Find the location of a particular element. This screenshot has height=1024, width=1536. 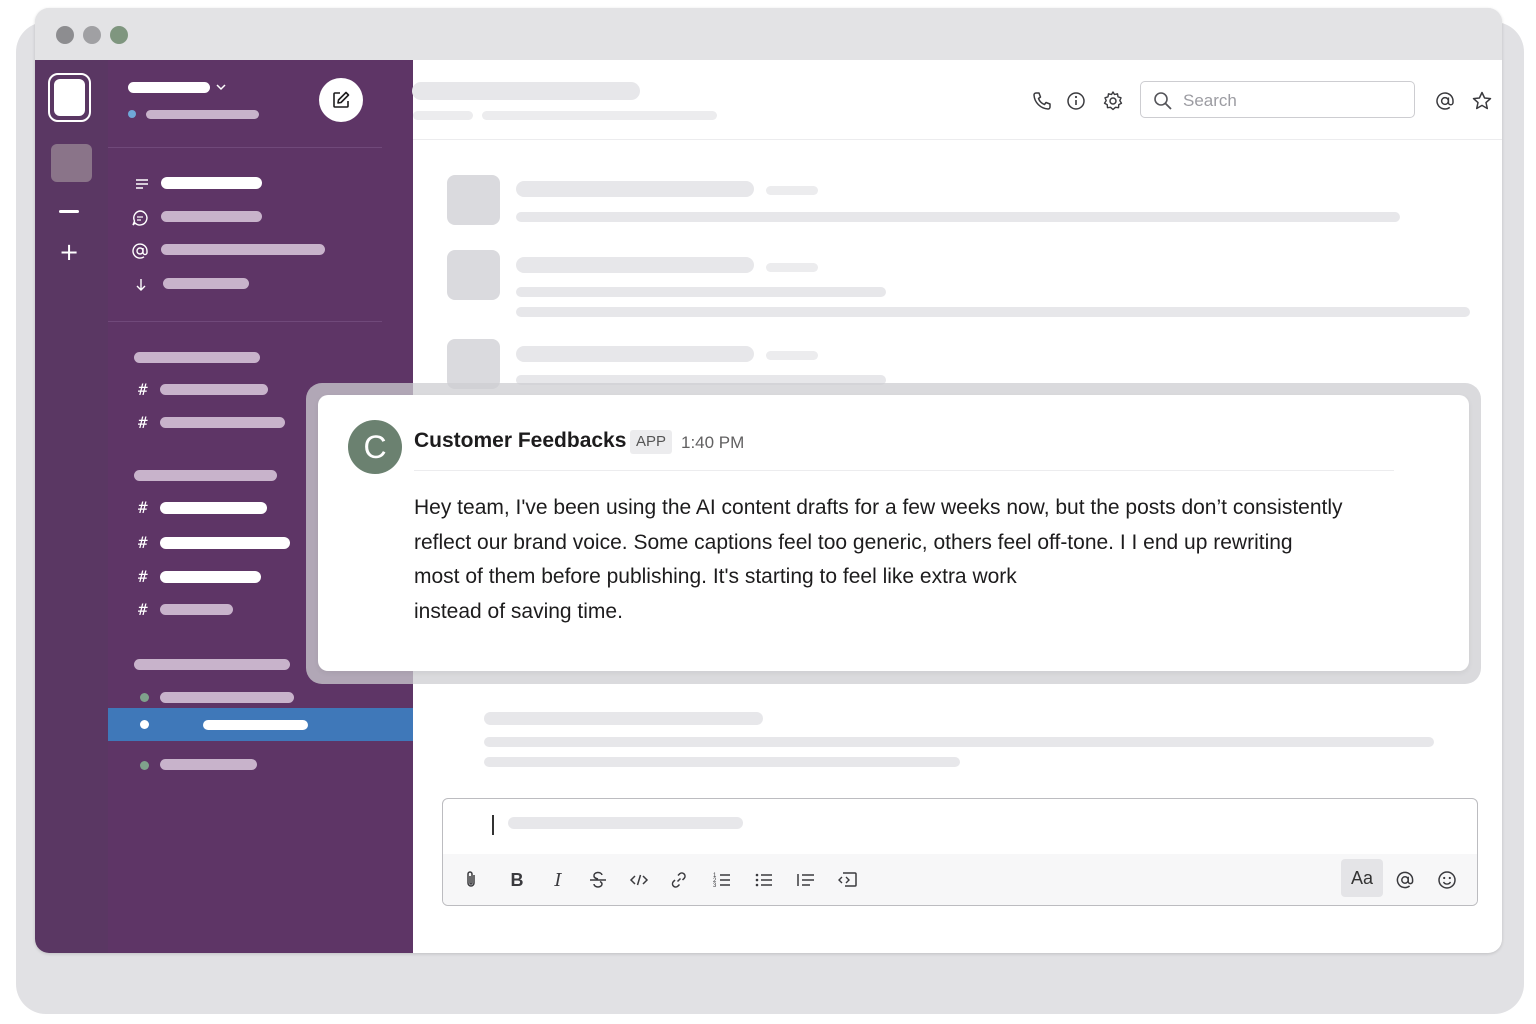

bullet-list-icon is located at coordinates (764, 880).